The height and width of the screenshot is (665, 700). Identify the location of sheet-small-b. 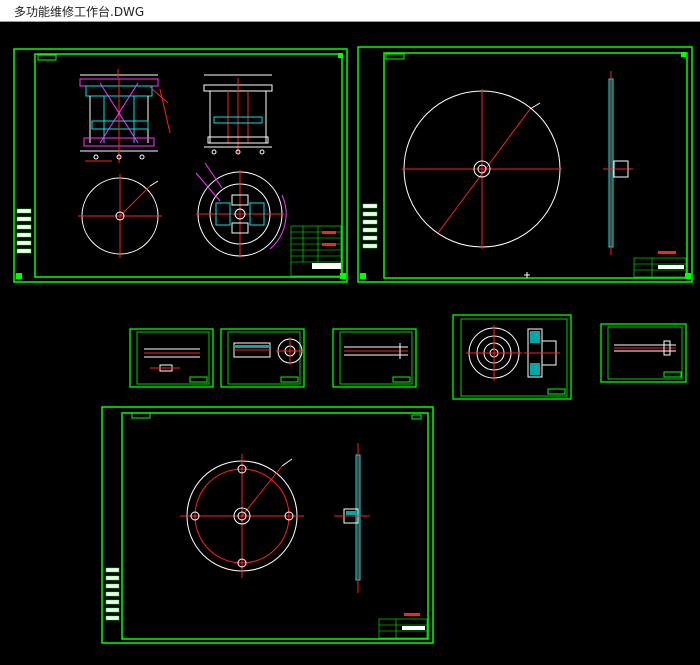
(262, 358).